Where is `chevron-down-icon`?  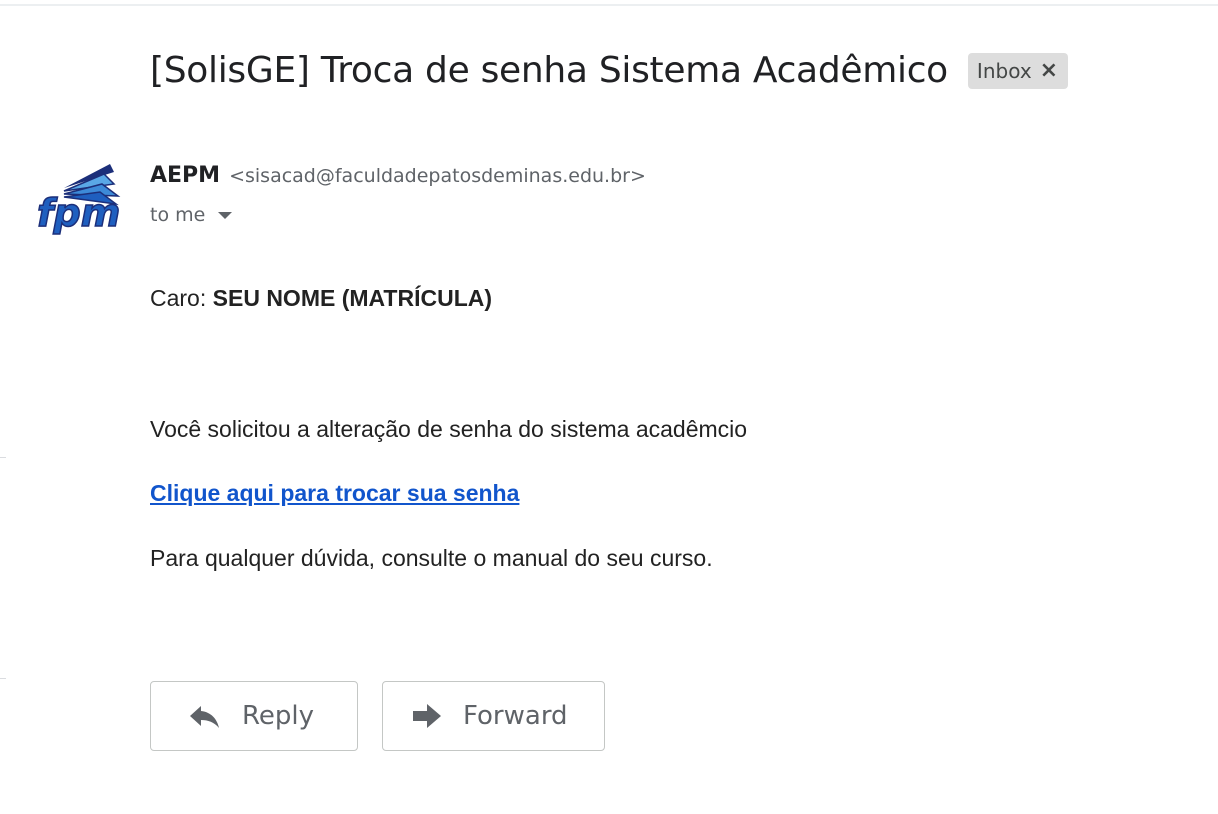 chevron-down-icon is located at coordinates (225, 215).